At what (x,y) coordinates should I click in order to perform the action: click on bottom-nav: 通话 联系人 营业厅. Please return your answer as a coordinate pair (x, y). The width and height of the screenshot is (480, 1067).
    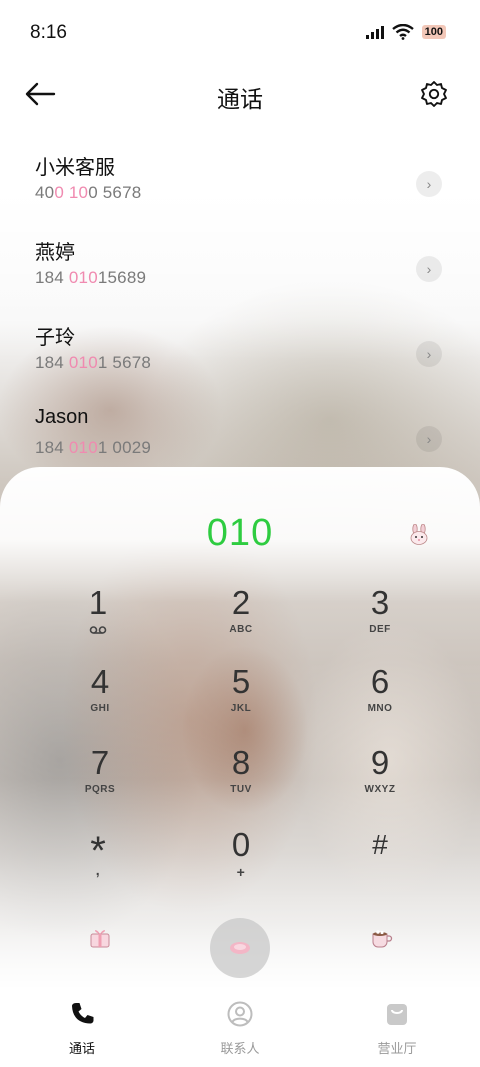
    Looking at the image, I should click on (240, 1027).